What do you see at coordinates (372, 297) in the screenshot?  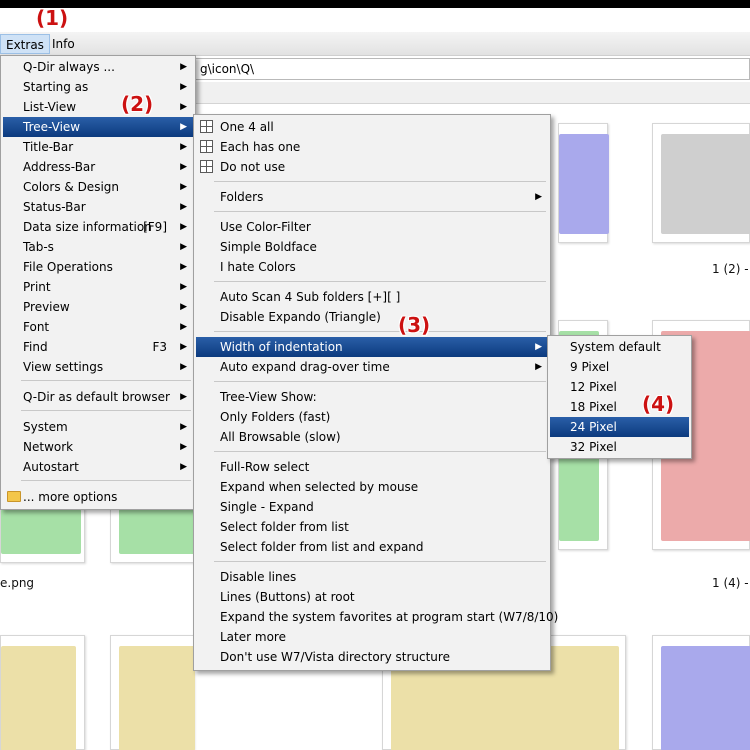 I see `menu-item-auto-scan: Auto Scan 4 Sub folders [+][ ]` at bounding box center [372, 297].